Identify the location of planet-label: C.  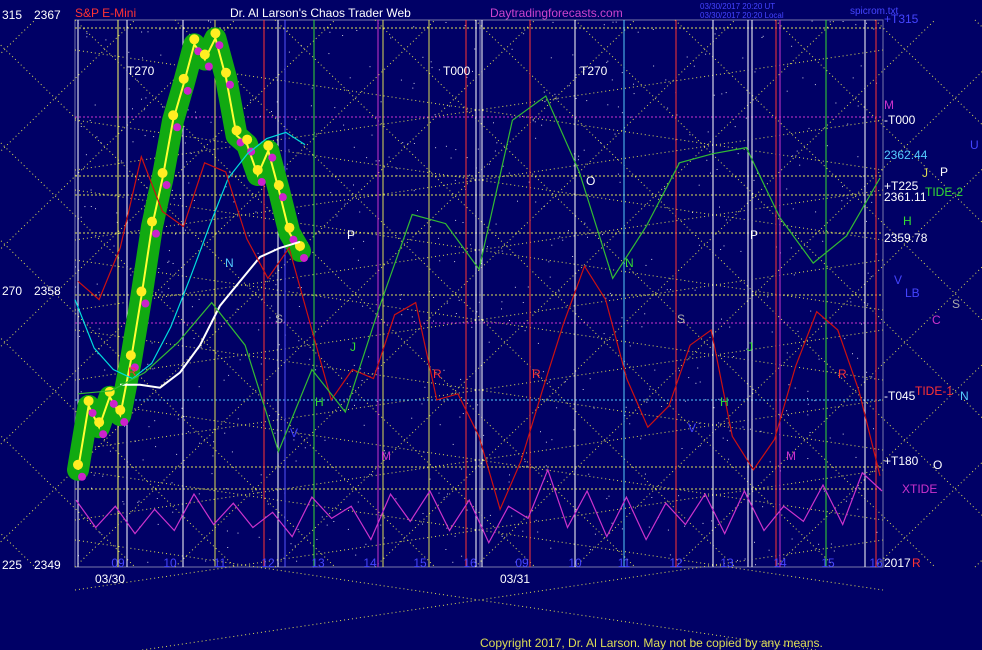
(936, 320).